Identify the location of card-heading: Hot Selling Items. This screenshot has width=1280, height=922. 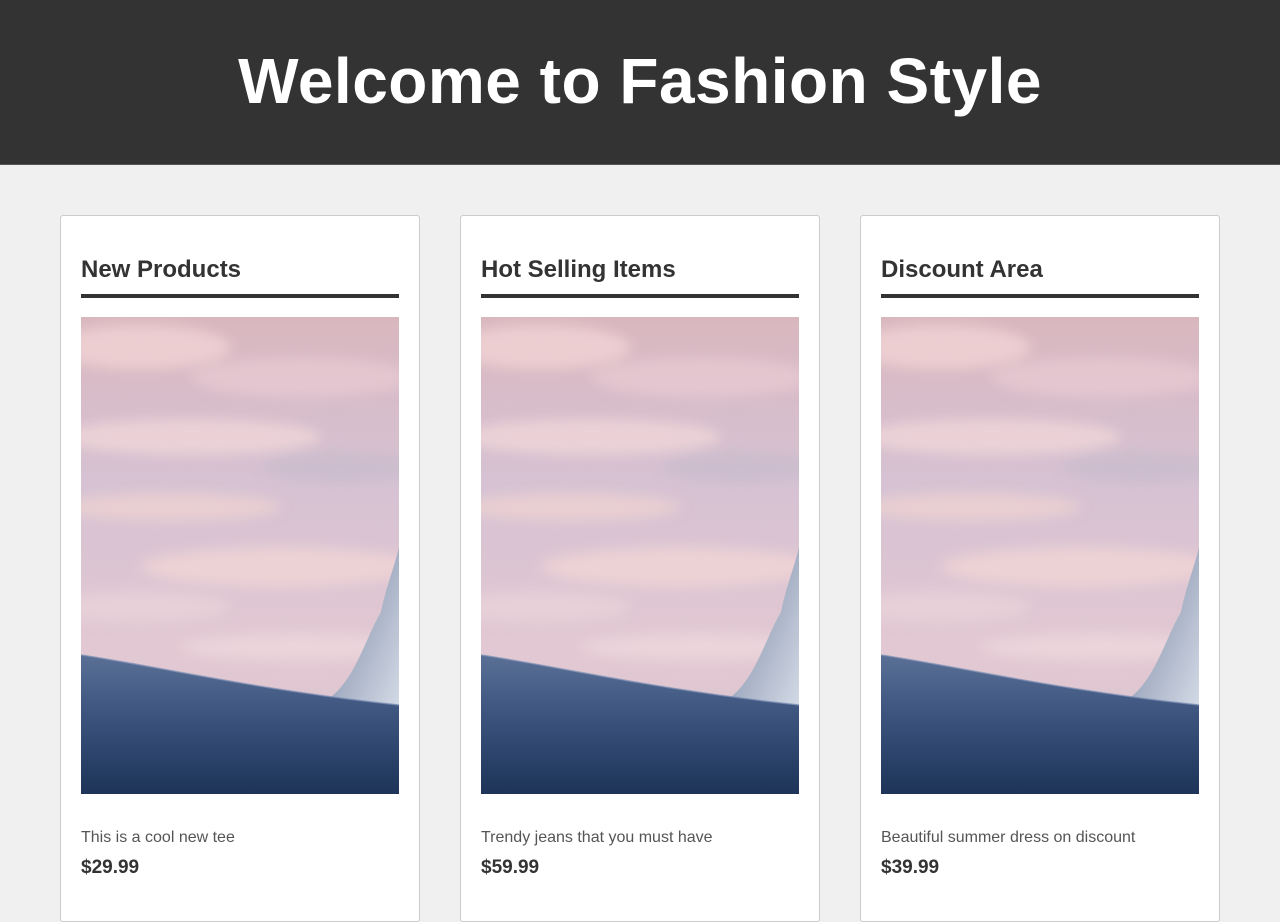
(640, 276).